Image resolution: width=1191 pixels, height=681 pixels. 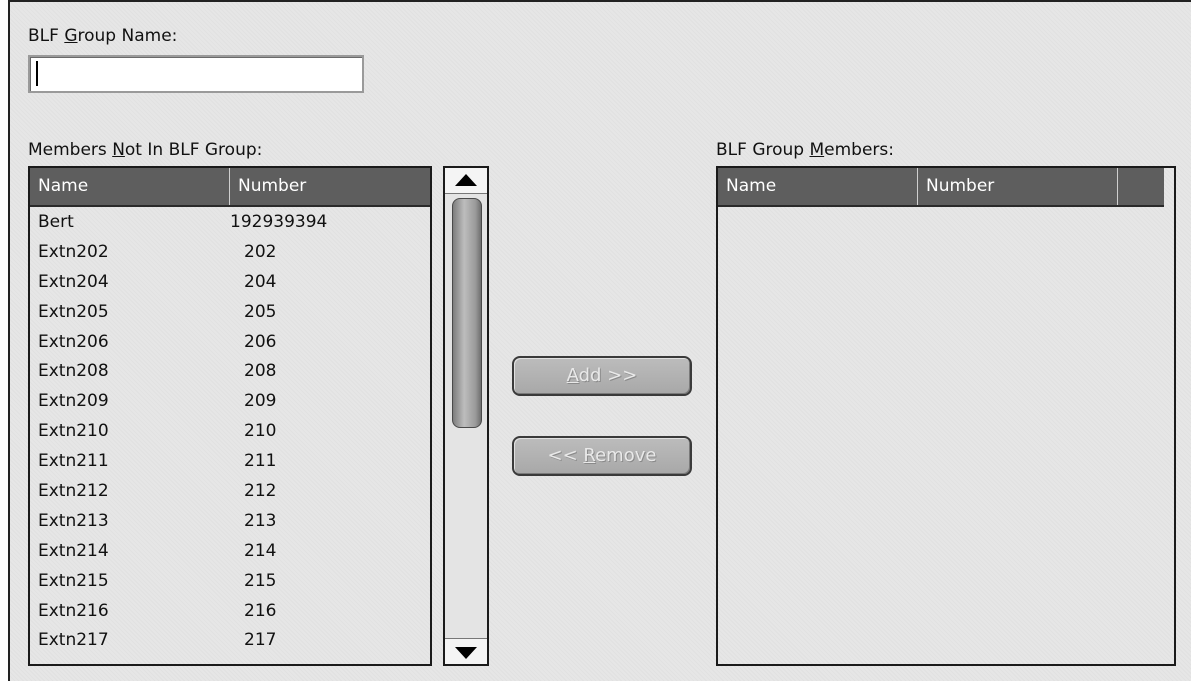 What do you see at coordinates (260, 640) in the screenshot?
I see `list-item-number: 217` at bounding box center [260, 640].